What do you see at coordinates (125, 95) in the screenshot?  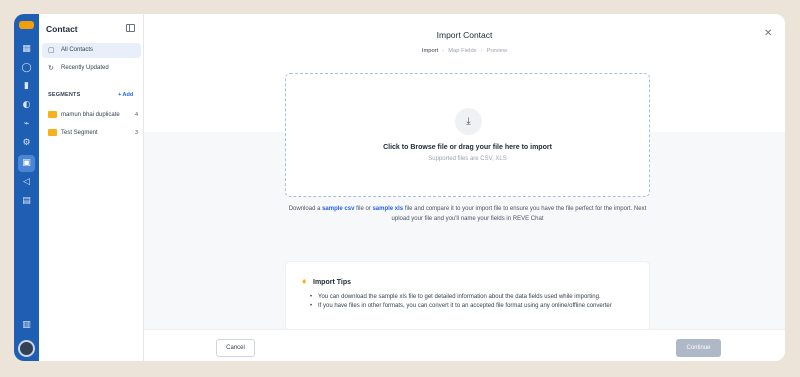 I see `add-segment-button: + Add` at bounding box center [125, 95].